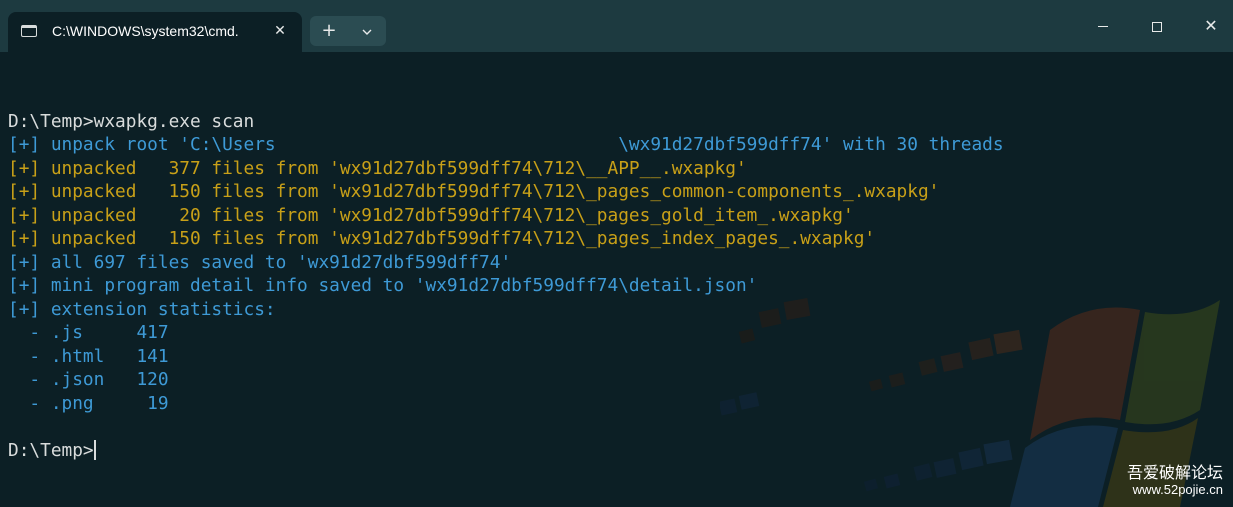  I want to click on terminal-line: - .png 19, so click(88, 403).